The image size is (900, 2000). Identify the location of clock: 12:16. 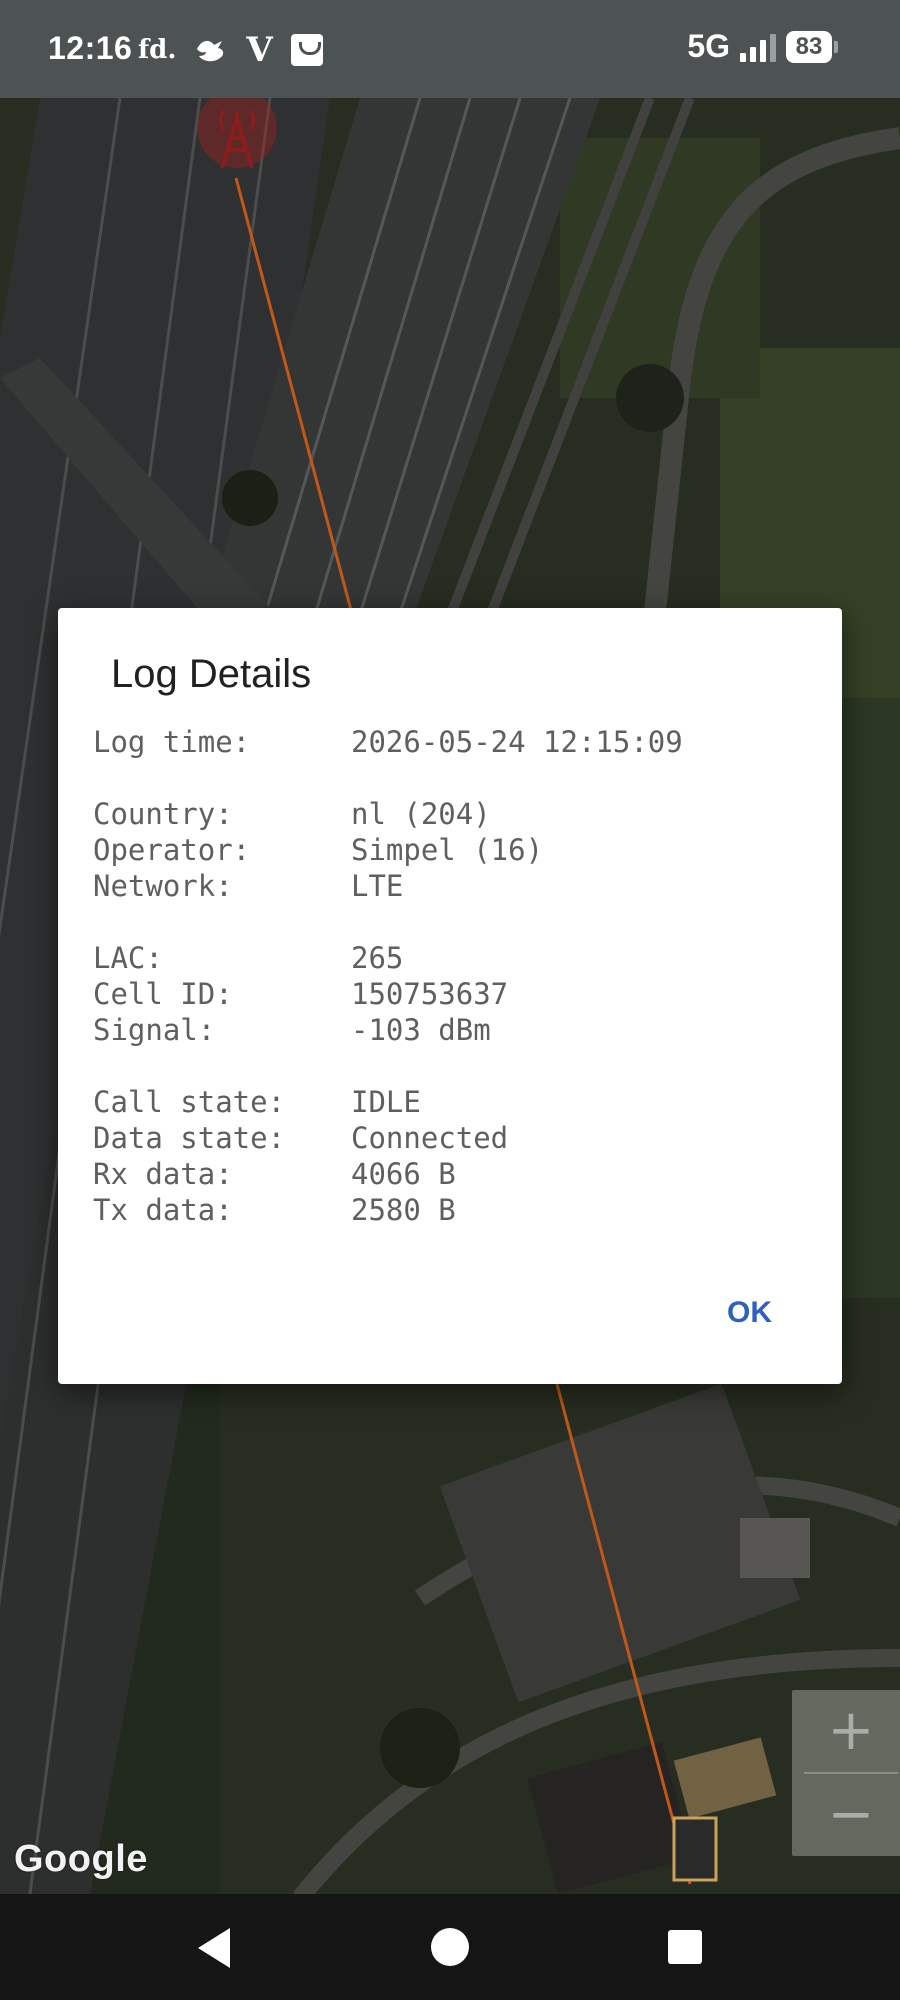
(90, 48).